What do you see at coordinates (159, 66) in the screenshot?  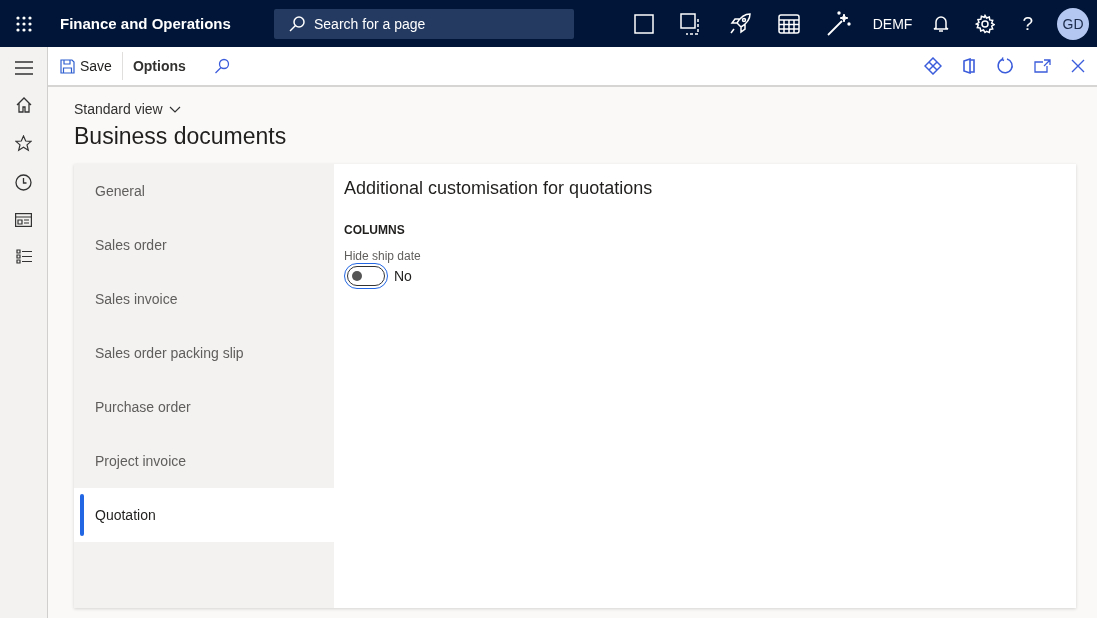 I see `options-tab: Options` at bounding box center [159, 66].